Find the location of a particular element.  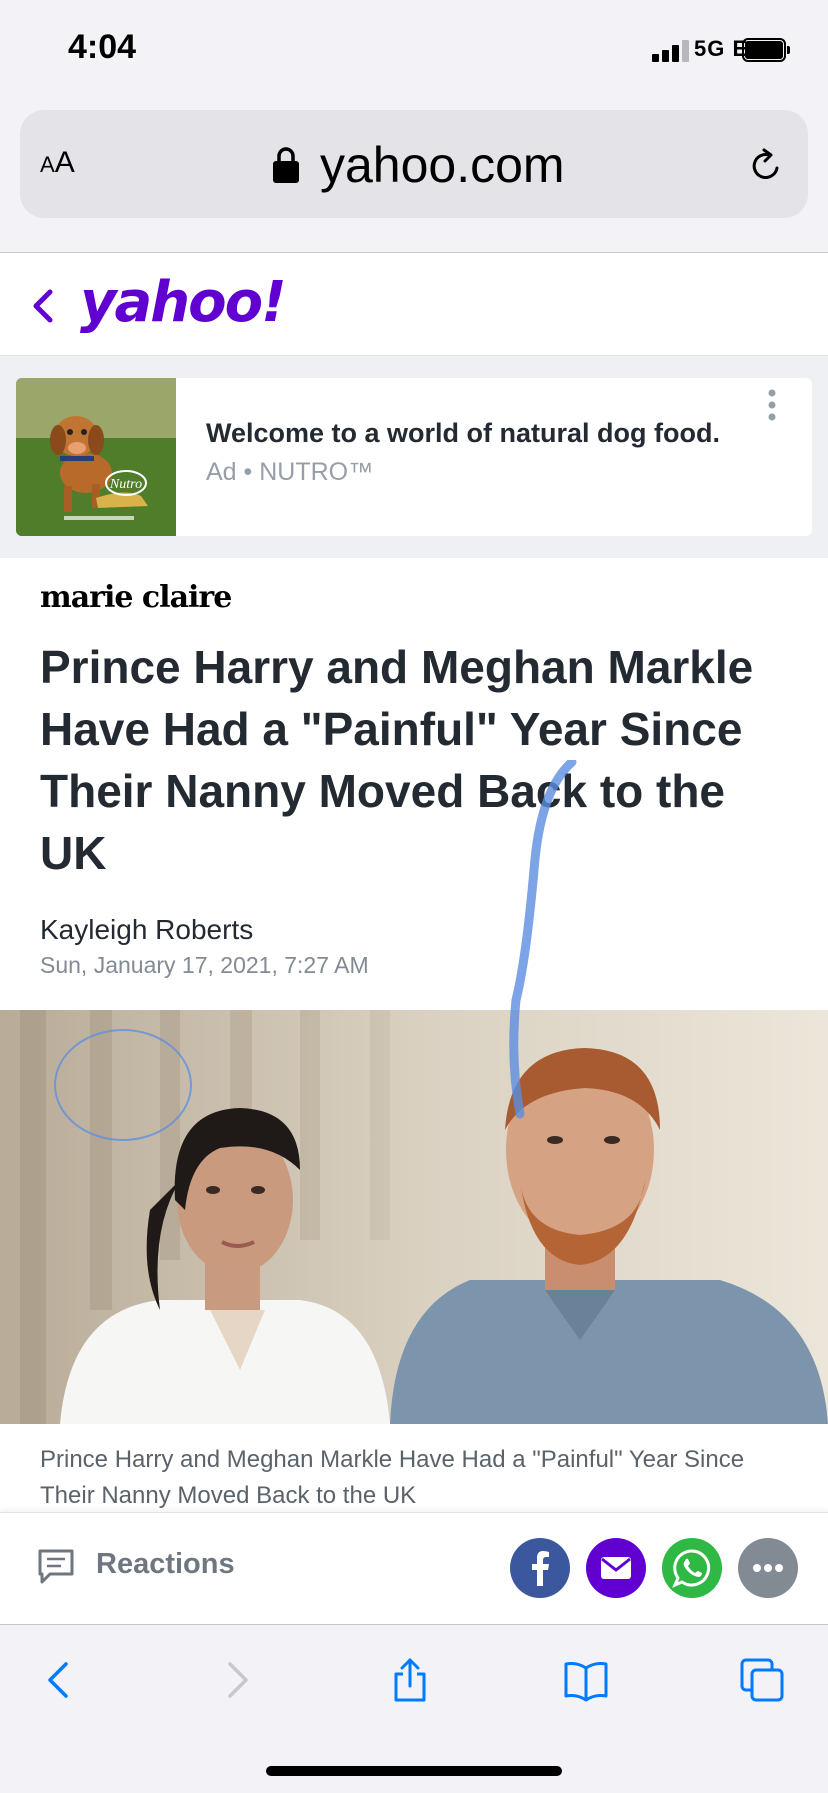

whatsapp-share-button is located at coordinates (692, 1568).